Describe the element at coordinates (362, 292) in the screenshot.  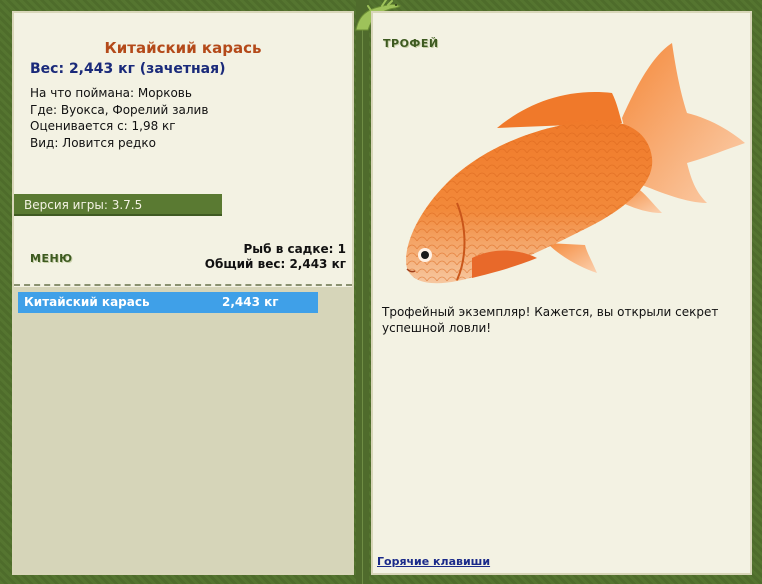
I see `panel-divider` at that location.